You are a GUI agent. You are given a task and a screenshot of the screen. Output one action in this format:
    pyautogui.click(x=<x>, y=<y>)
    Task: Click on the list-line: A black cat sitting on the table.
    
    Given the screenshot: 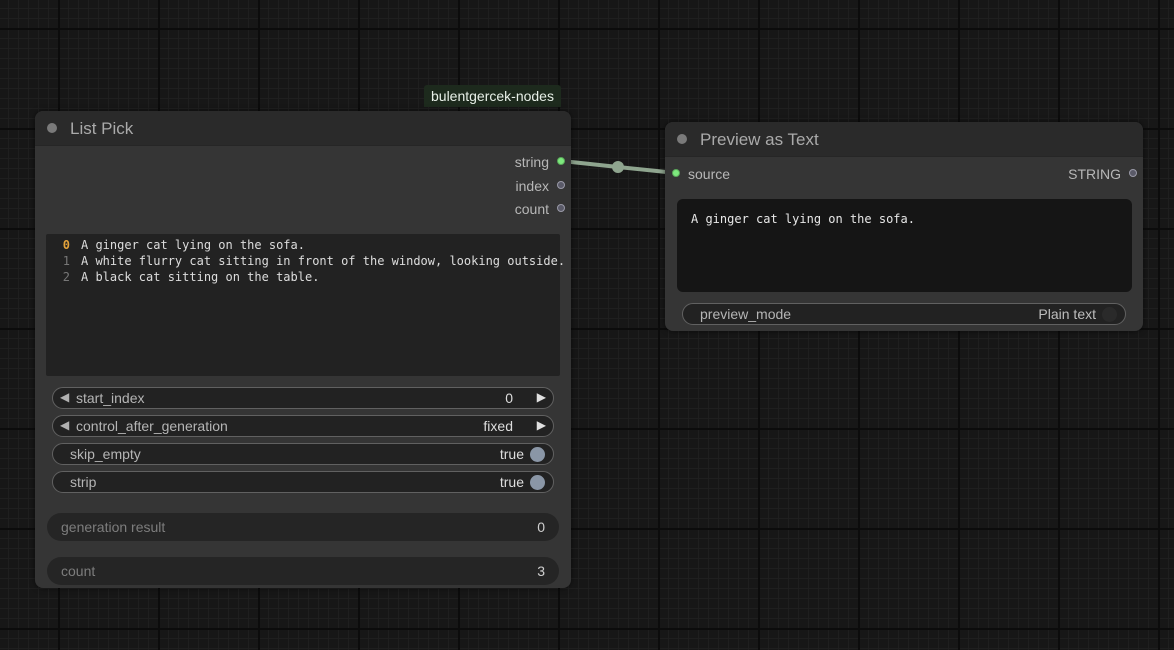 What is the action you would take?
    pyautogui.click(x=200, y=277)
    